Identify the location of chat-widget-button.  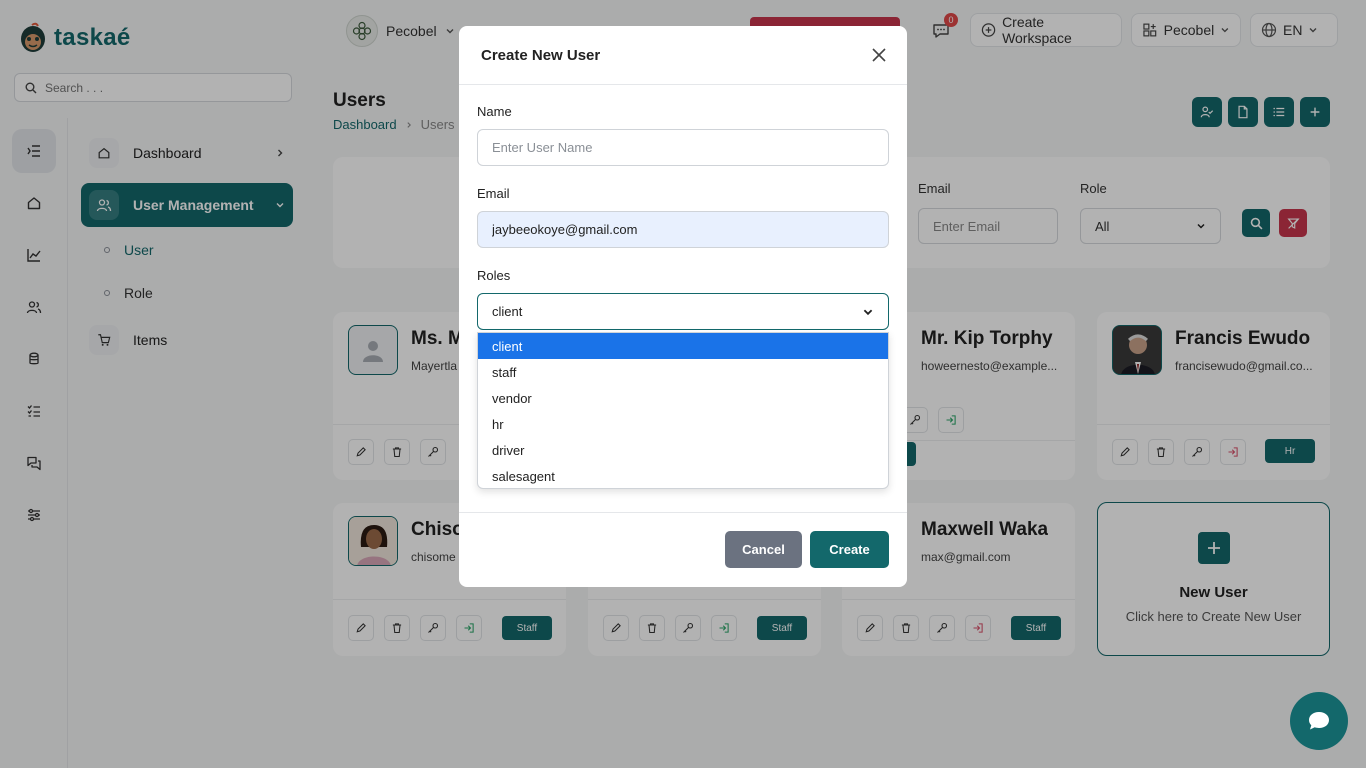
(1319, 721).